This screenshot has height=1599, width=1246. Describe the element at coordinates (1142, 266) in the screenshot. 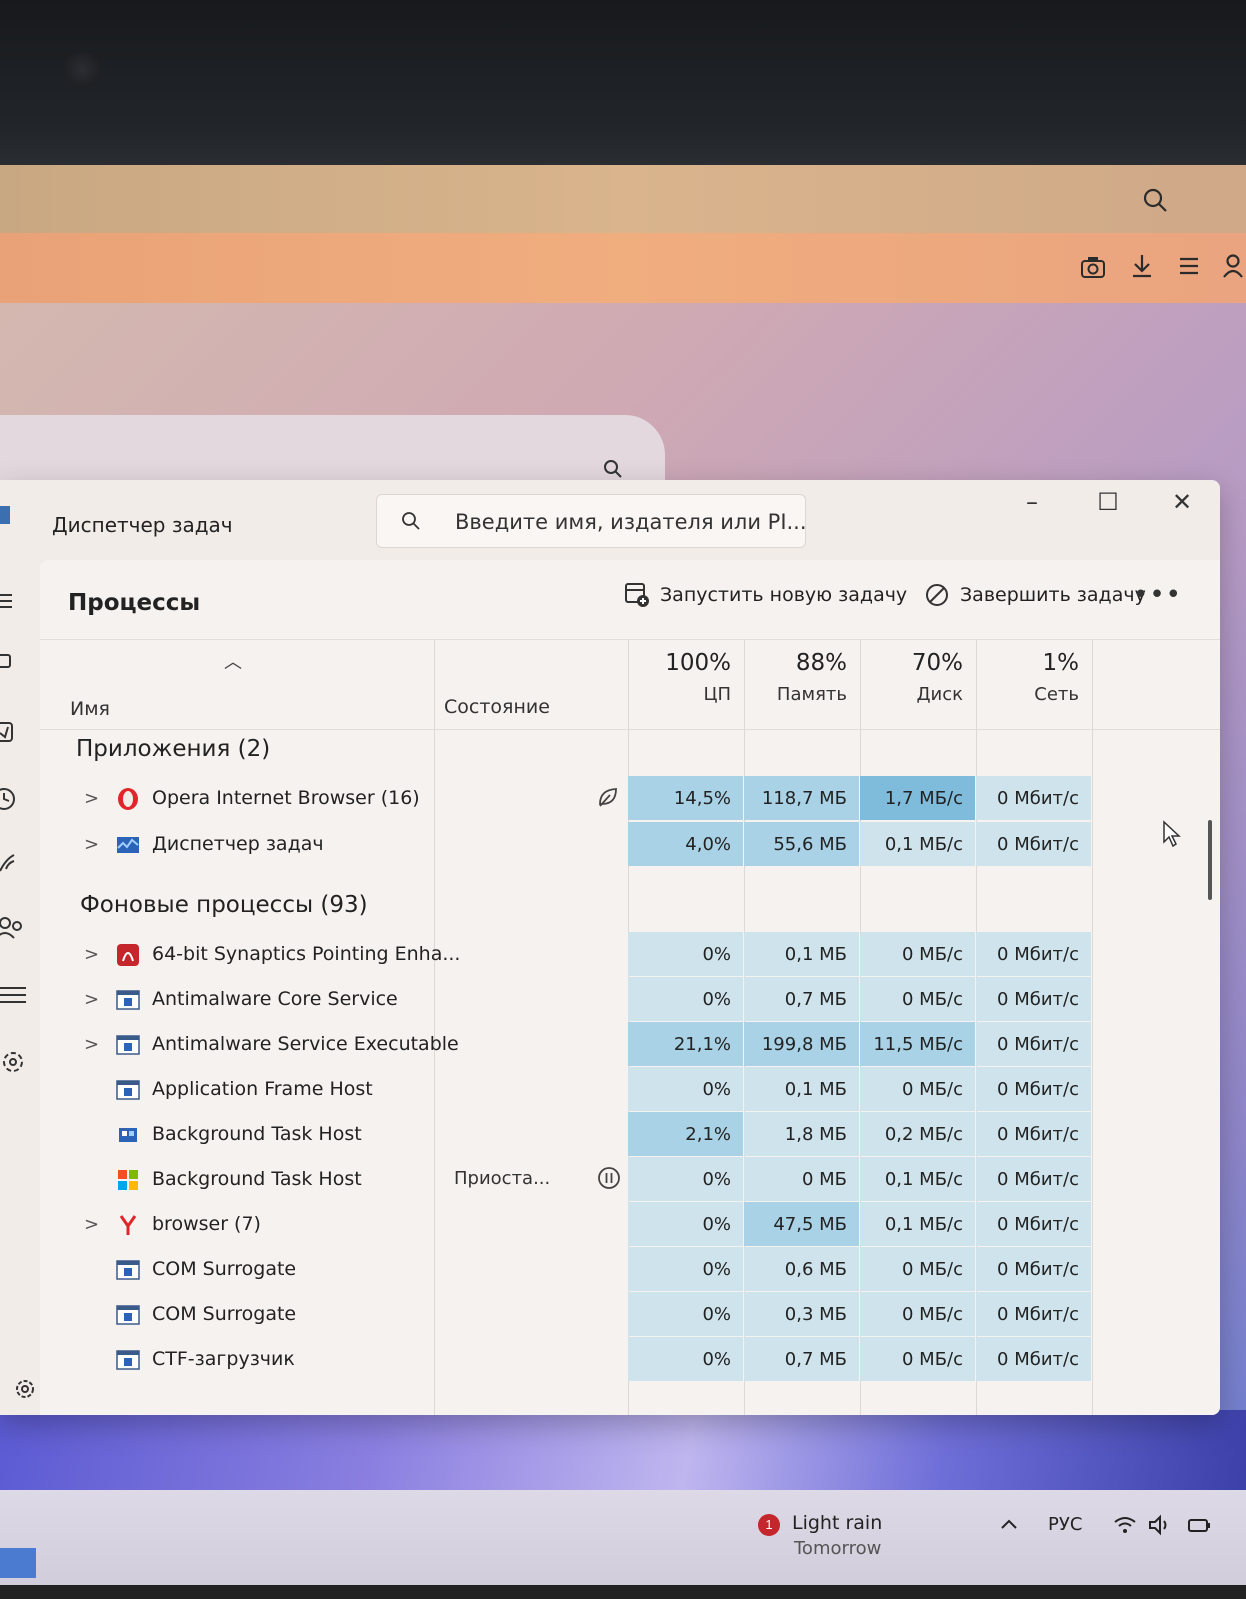

I see `download-icon` at that location.